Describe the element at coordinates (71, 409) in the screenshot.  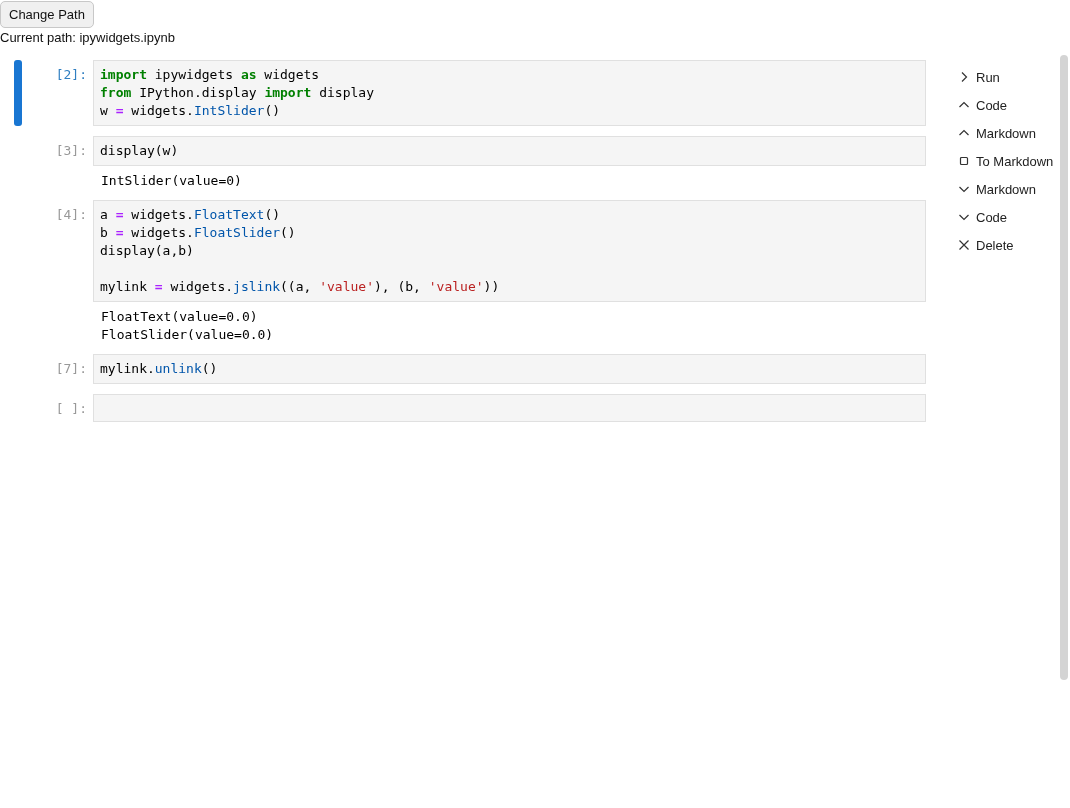
I see `execution-count: [ ]:` at that location.